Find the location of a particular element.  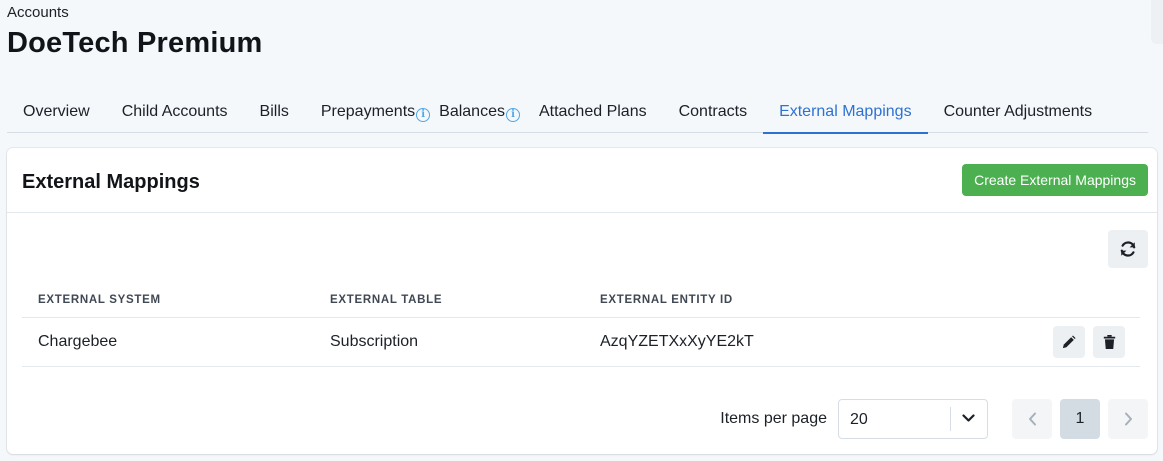

tab-label: Child Accounts is located at coordinates (174, 111).